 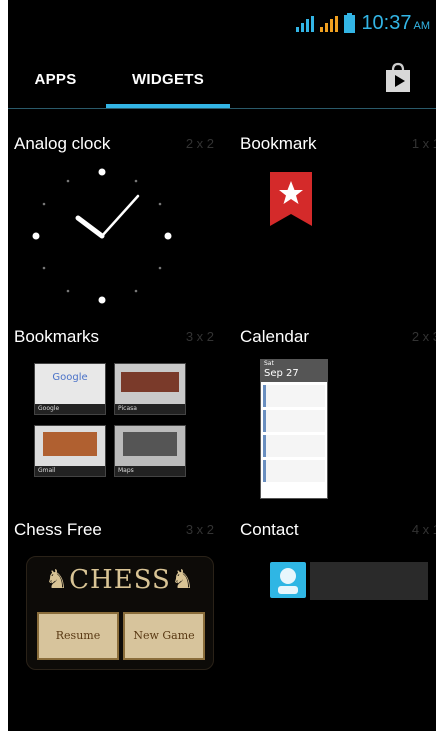 I want to click on status-icons: 10:37 AM, so click(x=363, y=23).